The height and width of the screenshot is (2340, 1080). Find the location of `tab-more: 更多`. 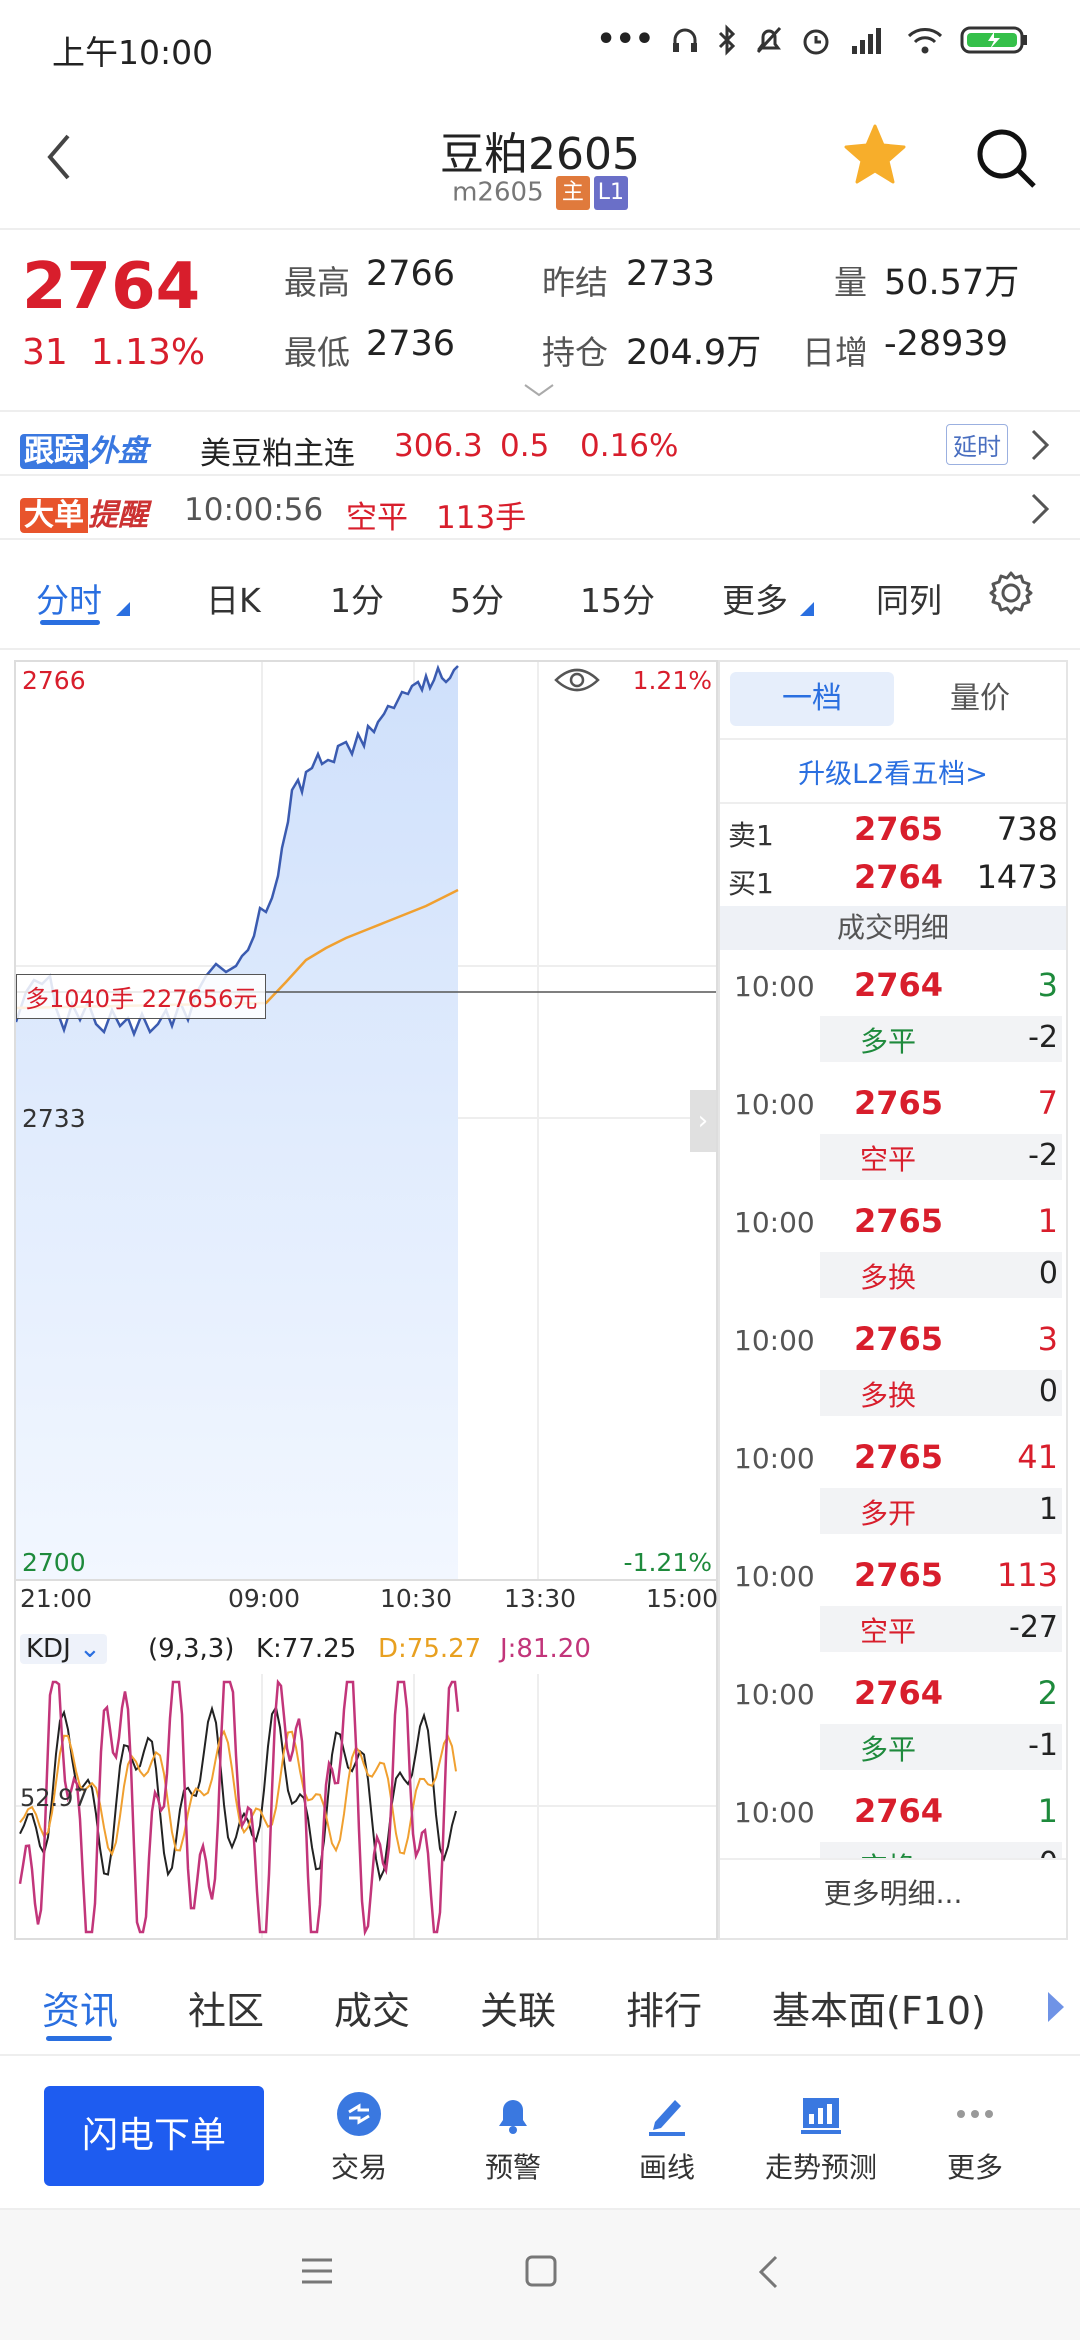

tab-more: 更多 is located at coordinates (755, 598).